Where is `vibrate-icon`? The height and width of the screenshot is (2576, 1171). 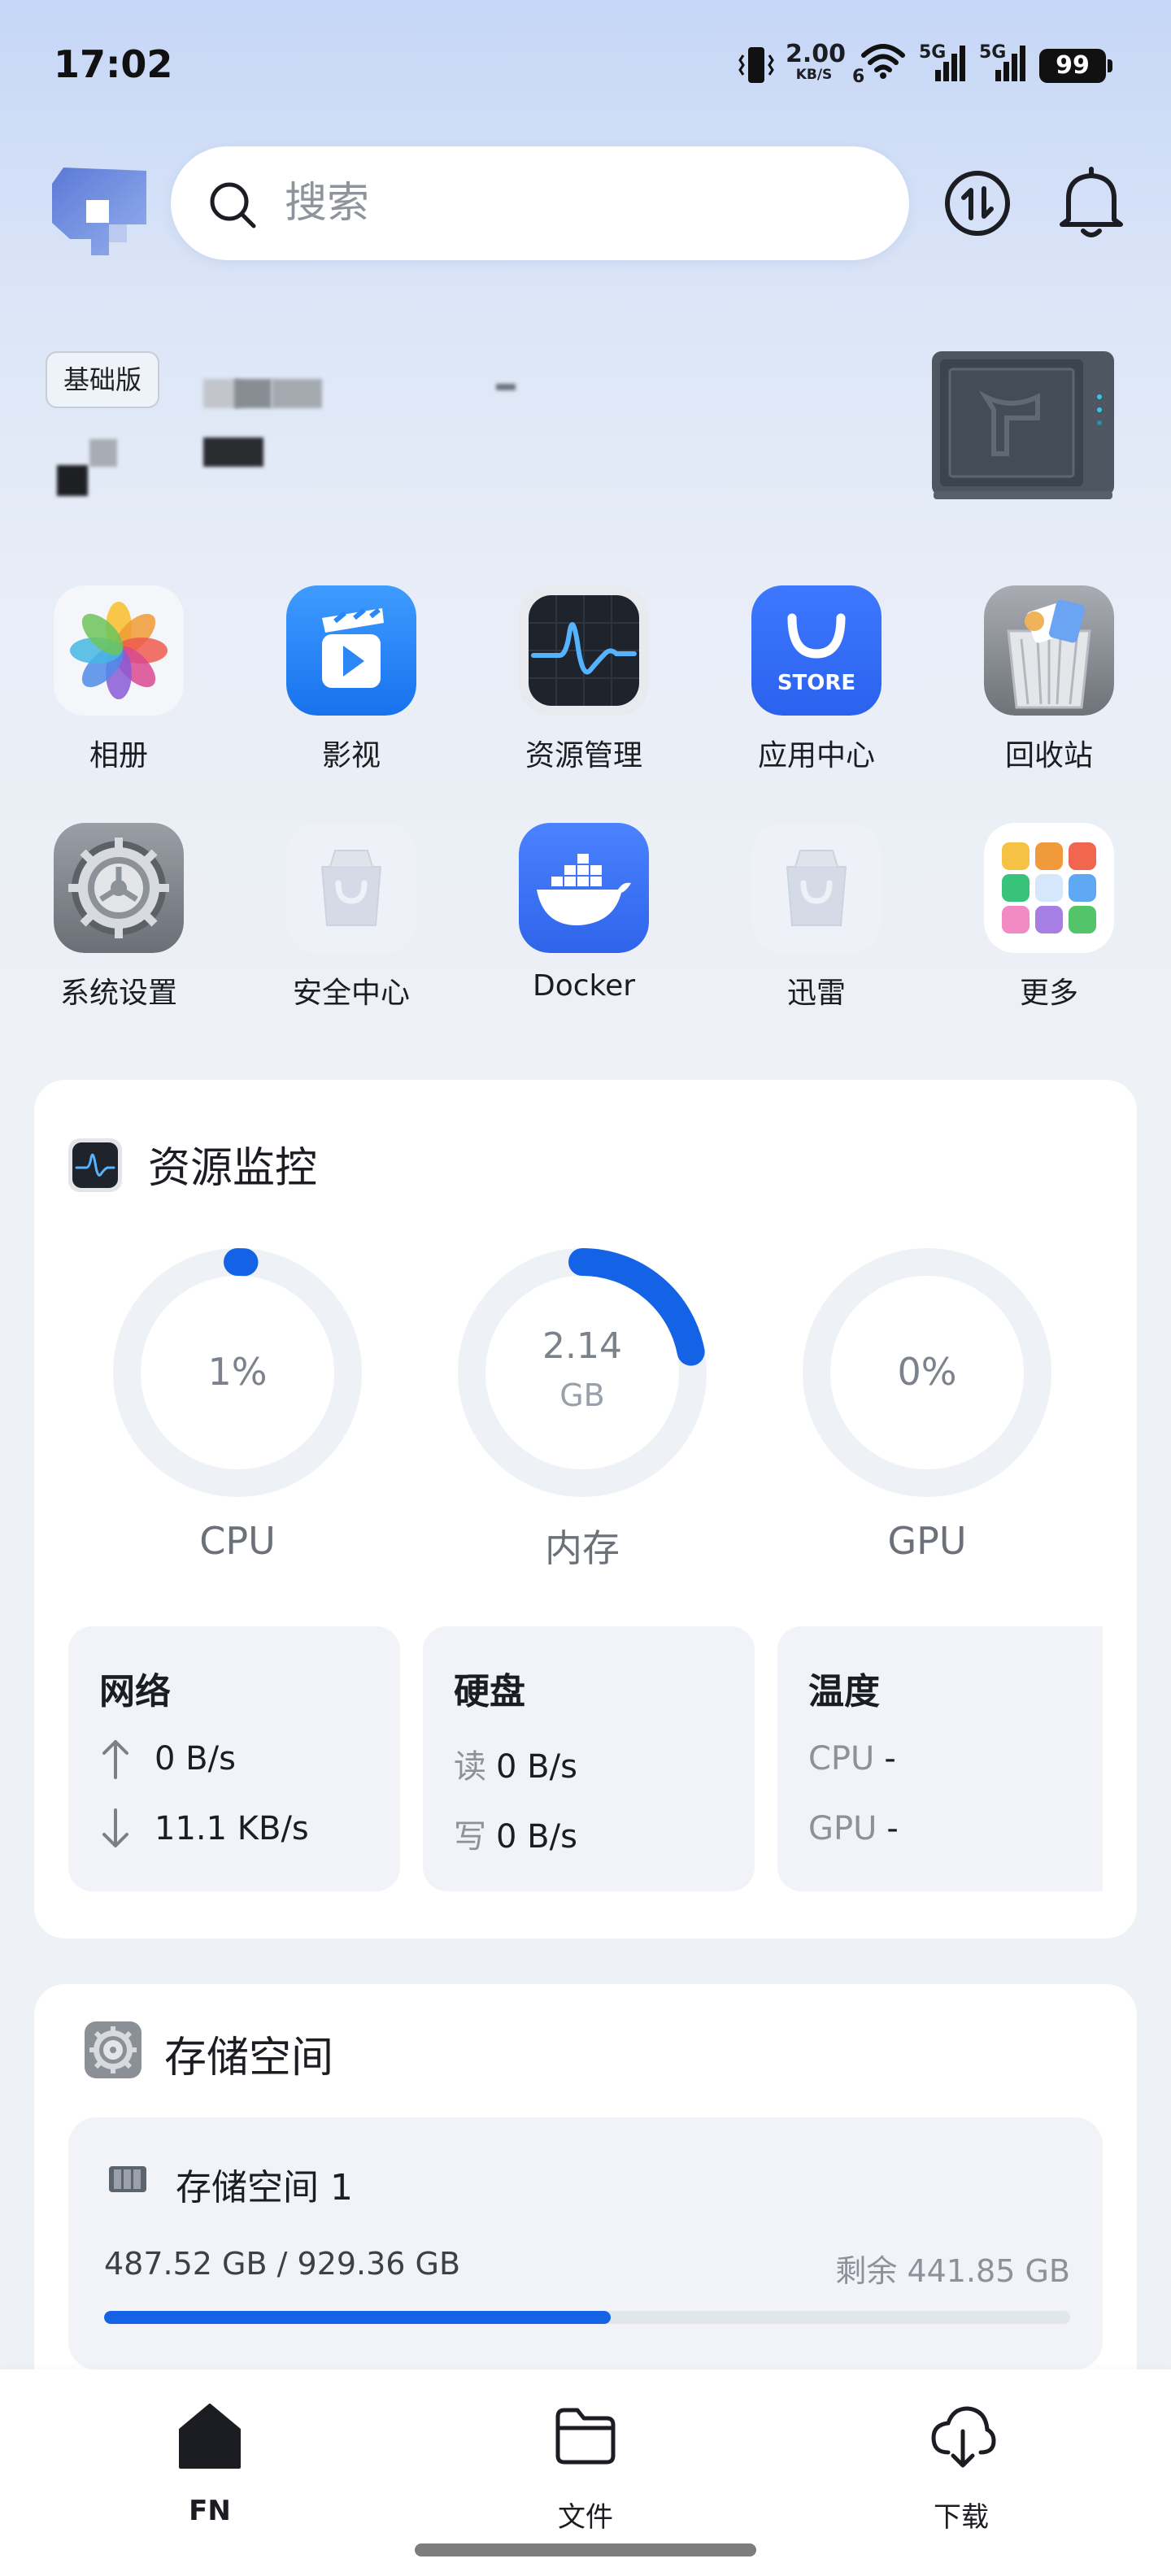 vibrate-icon is located at coordinates (756, 65).